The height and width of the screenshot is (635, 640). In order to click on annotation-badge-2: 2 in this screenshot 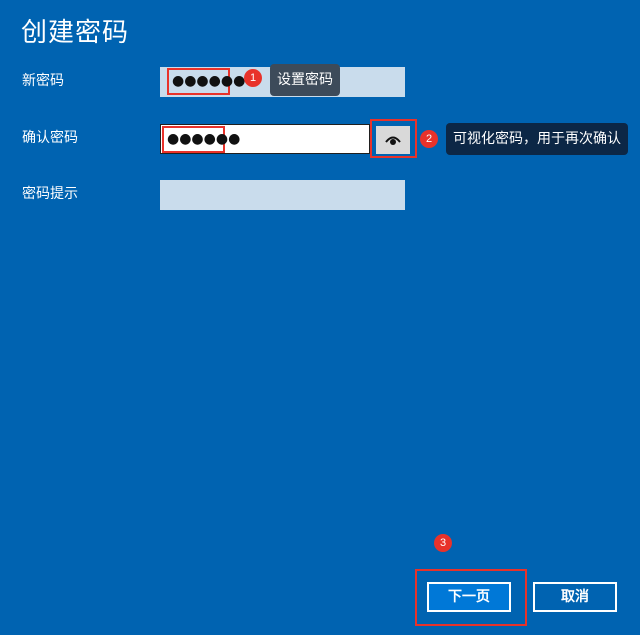, I will do `click(429, 139)`.